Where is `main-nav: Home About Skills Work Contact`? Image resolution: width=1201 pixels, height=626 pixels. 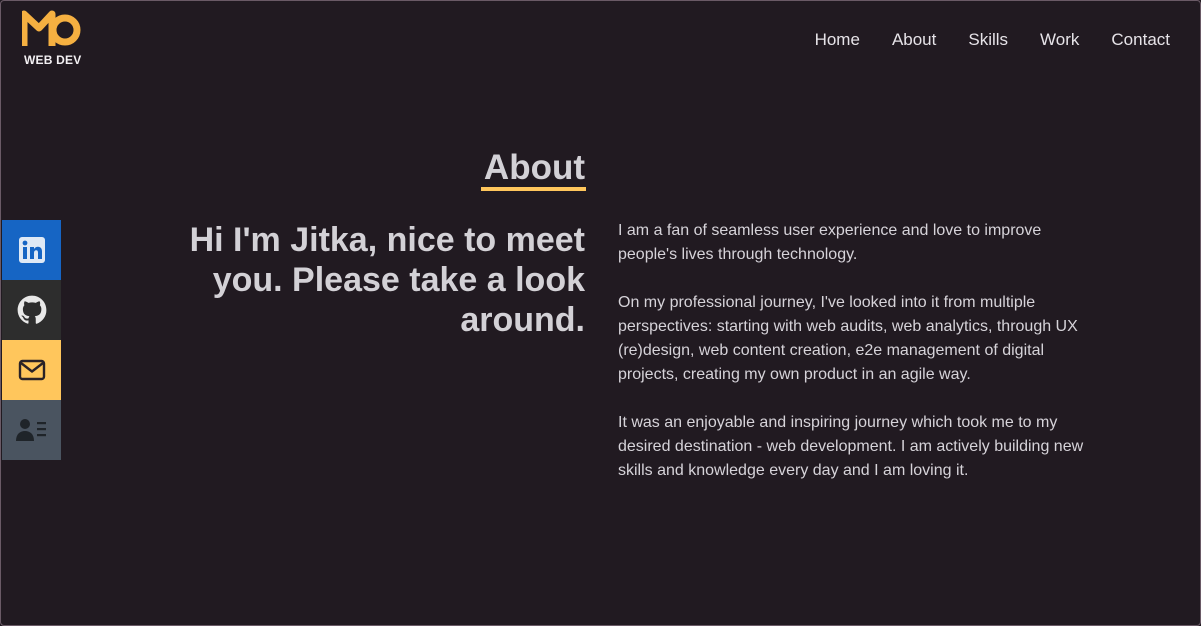
main-nav: Home About Skills Work Contact is located at coordinates (992, 40).